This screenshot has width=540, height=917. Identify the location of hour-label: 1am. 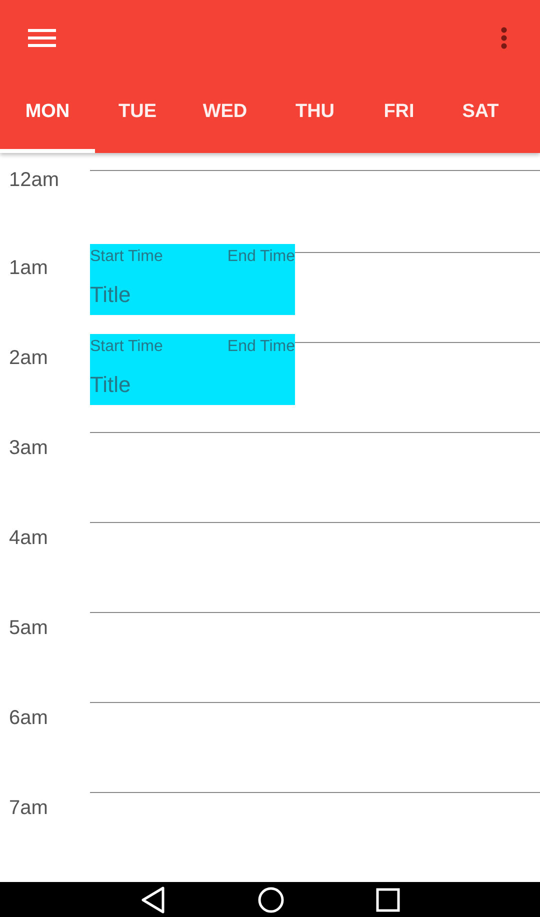
(28, 268).